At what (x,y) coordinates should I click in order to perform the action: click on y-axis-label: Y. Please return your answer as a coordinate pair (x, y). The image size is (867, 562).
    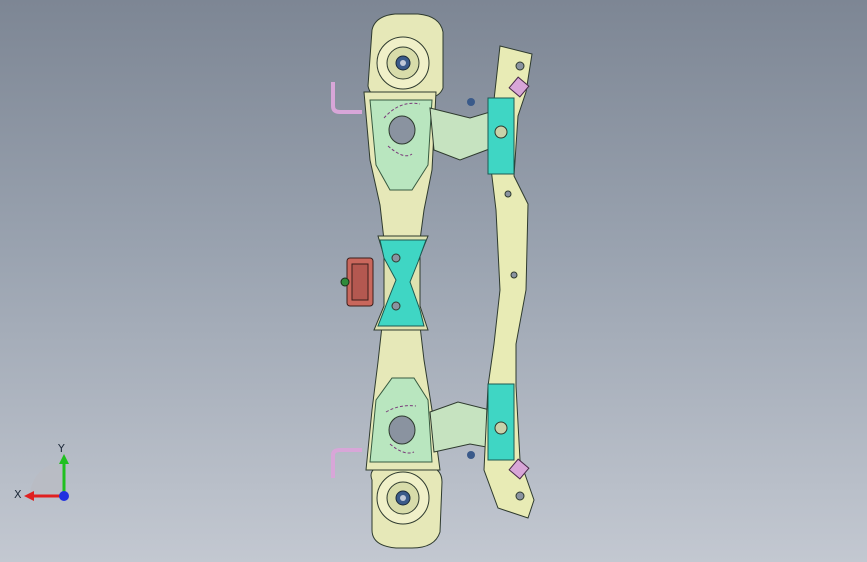
    Looking at the image, I should click on (61, 448).